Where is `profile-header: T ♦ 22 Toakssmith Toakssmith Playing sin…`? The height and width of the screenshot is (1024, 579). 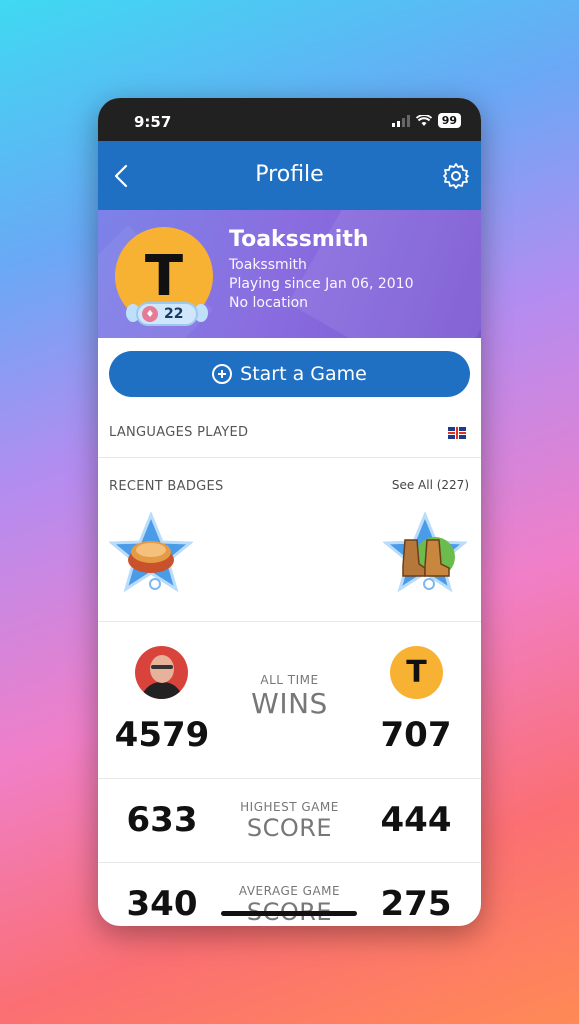
profile-header: T ♦ 22 Toakssmith Toakssmith Playing sin… is located at coordinates (289, 274).